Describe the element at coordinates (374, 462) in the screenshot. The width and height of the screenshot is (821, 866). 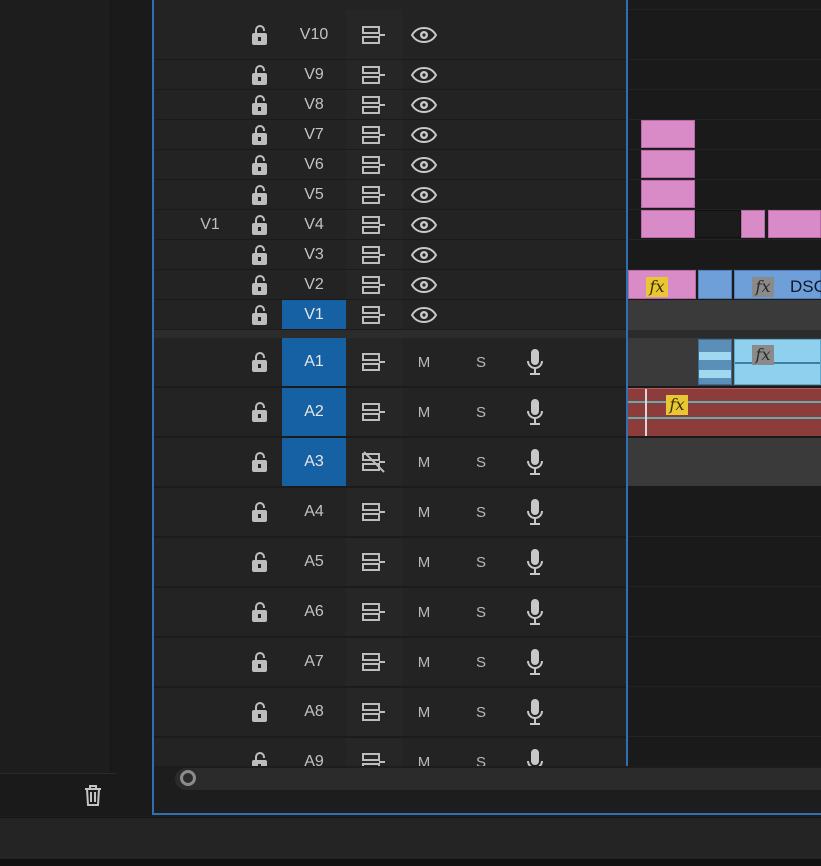
I see `sync-lock-off-icon` at that location.